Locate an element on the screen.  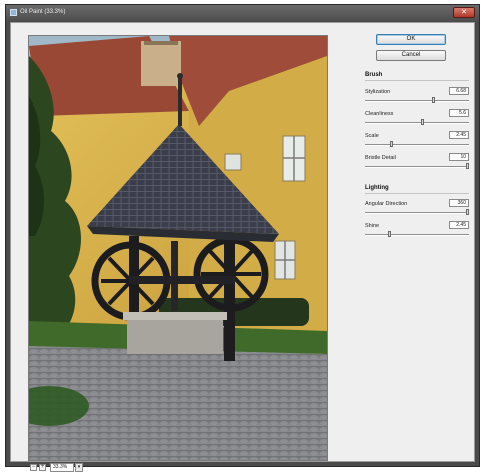
cleanliness-value-field: 5.6 is located at coordinates (459, 113).